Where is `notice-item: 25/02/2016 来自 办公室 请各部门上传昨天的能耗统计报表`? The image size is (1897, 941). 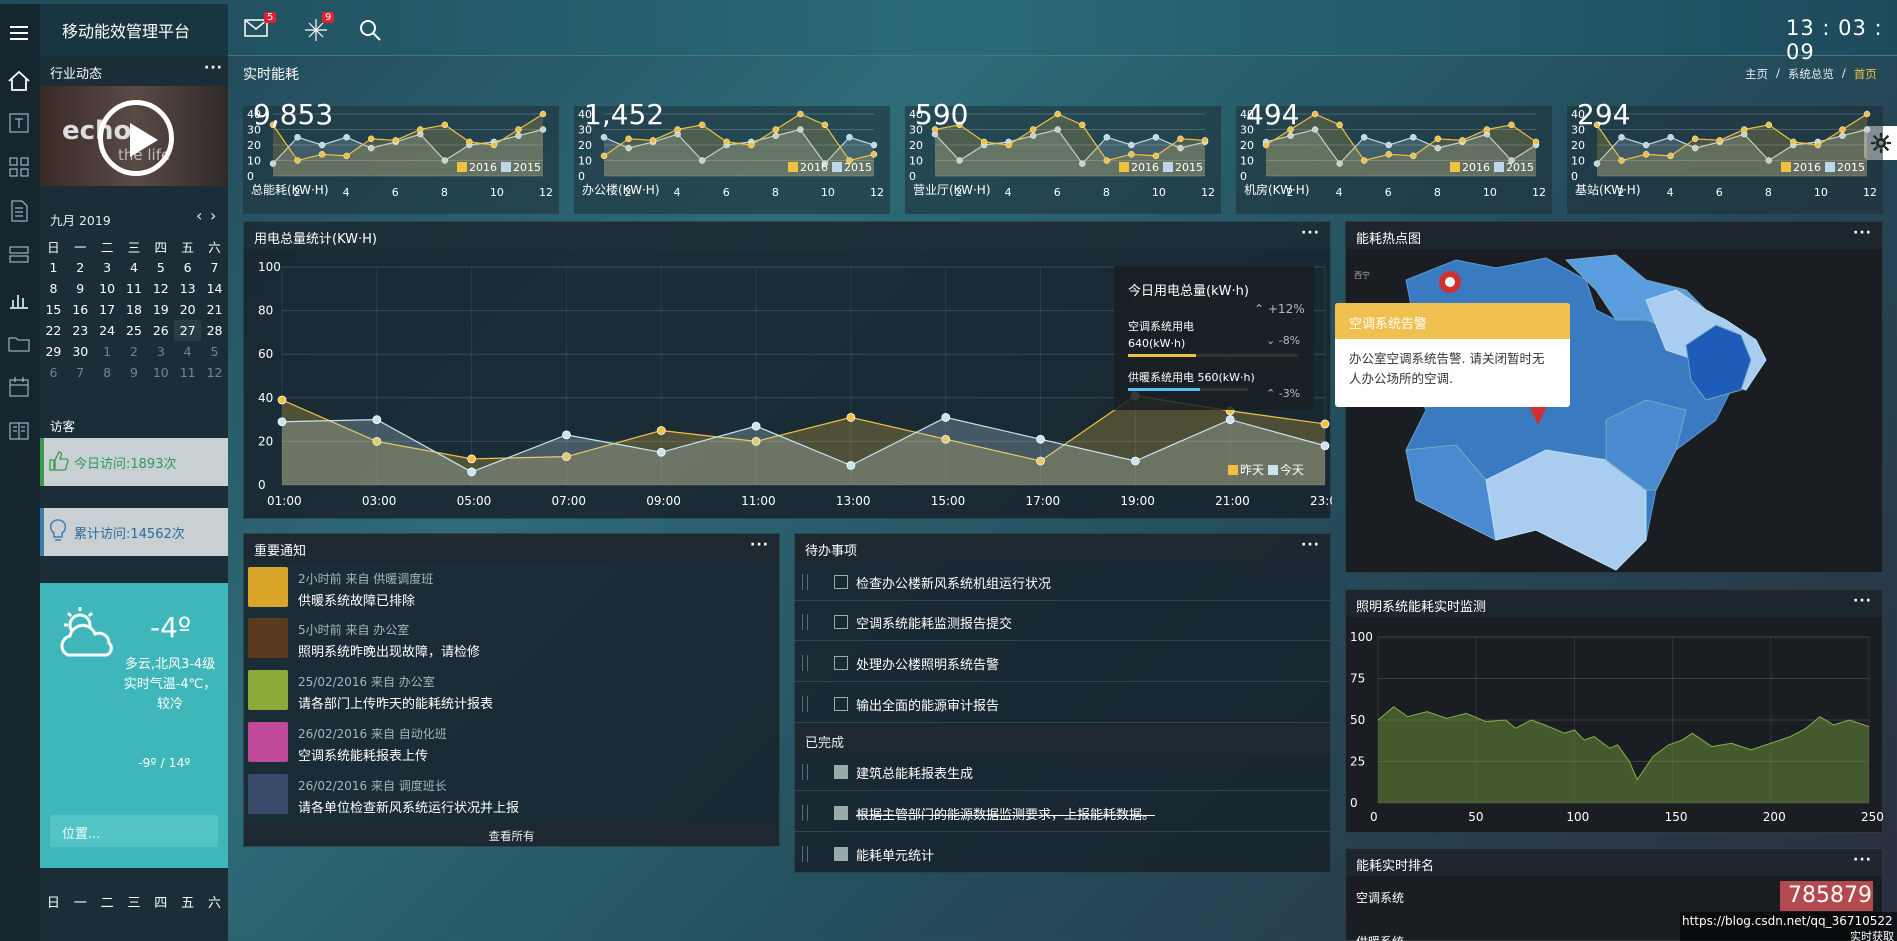 notice-item: 25/02/2016 来自 办公室 请各部门上传昨天的能耗统计报表 is located at coordinates (511, 691).